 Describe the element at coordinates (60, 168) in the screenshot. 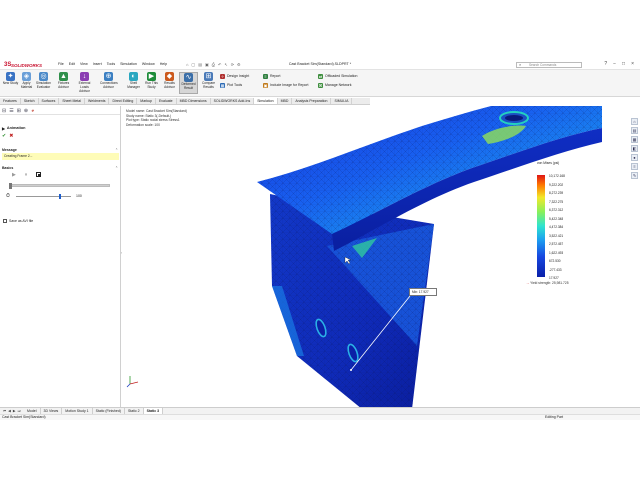

I see `basics-section-header: Basics ⌃` at that location.